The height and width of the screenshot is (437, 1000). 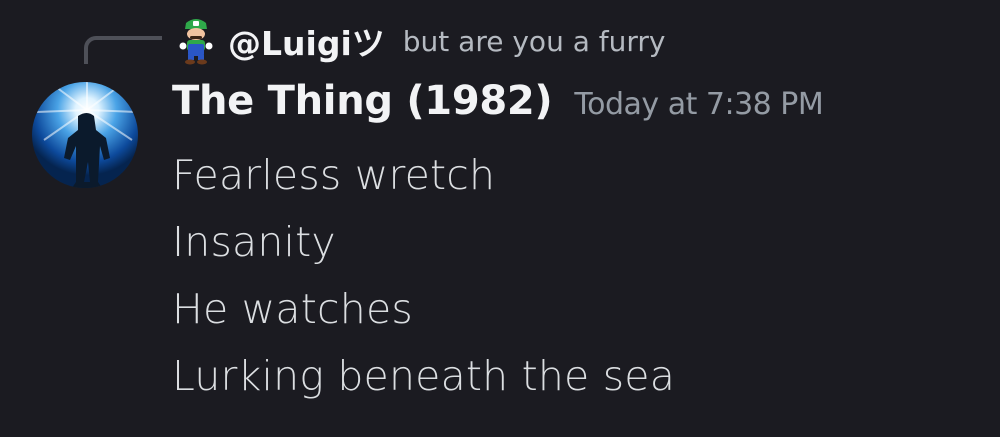 I want to click on reply-connector-line, so click(x=123, y=50).